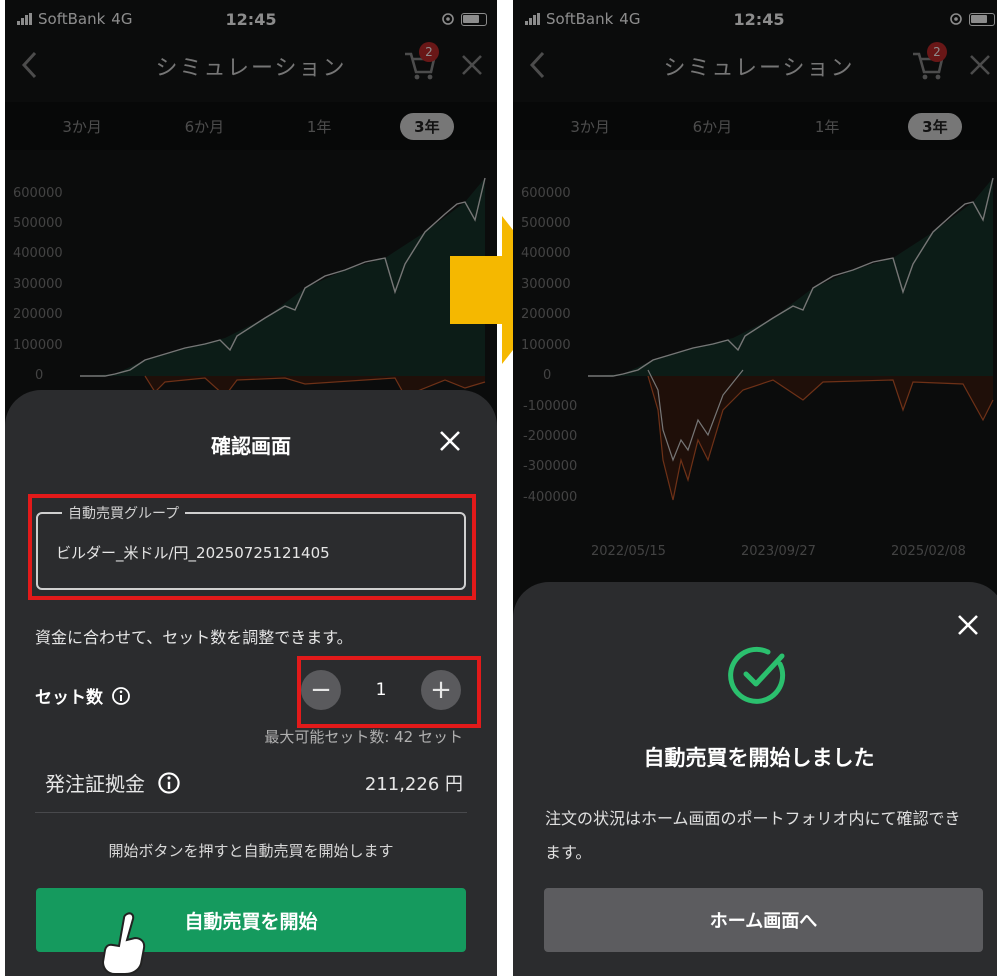 This screenshot has width=997, height=976. Describe the element at coordinates (820, 438) in the screenshot. I see `drawdown-area` at that location.